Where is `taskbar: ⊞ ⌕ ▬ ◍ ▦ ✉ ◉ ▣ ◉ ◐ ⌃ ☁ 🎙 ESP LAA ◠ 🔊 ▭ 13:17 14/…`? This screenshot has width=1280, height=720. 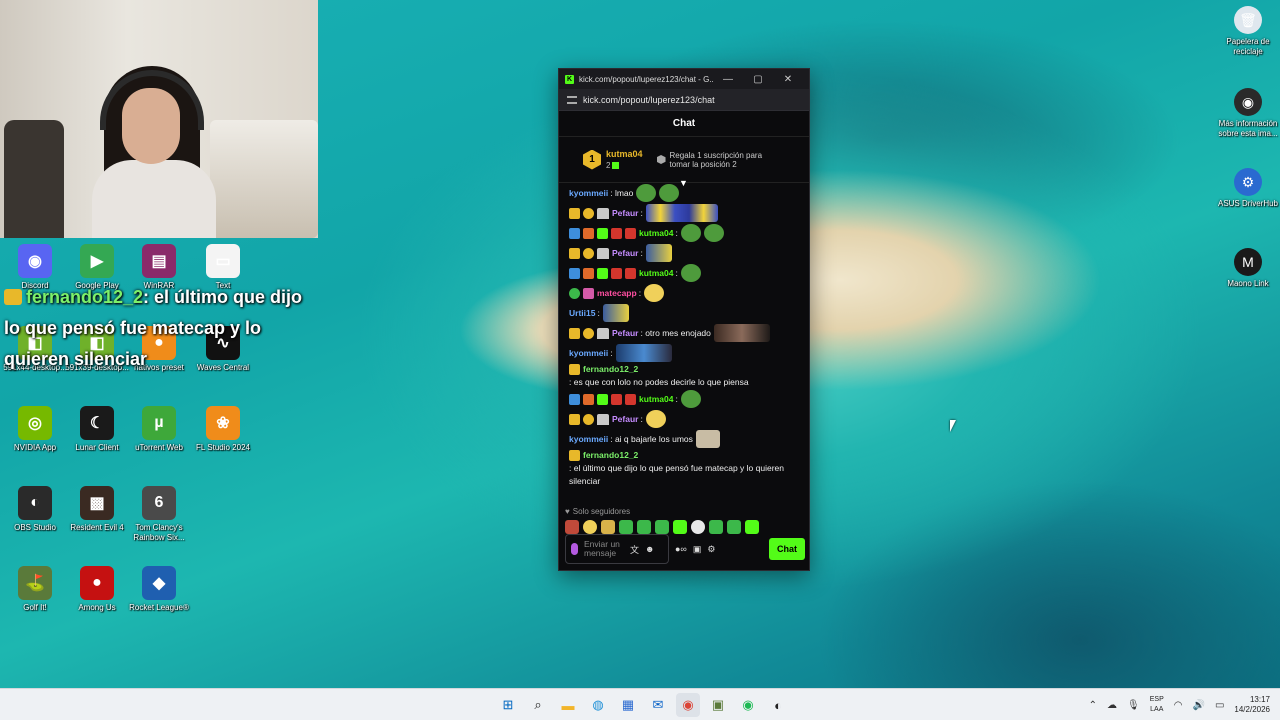 taskbar: ⊞ ⌕ ▬ ◍ ▦ ✉ ◉ ▣ ◉ ◐ ⌃ ☁ 🎙 ESP LAA ◠ 🔊 ▭ 13:17 14/… is located at coordinates (640, 704).